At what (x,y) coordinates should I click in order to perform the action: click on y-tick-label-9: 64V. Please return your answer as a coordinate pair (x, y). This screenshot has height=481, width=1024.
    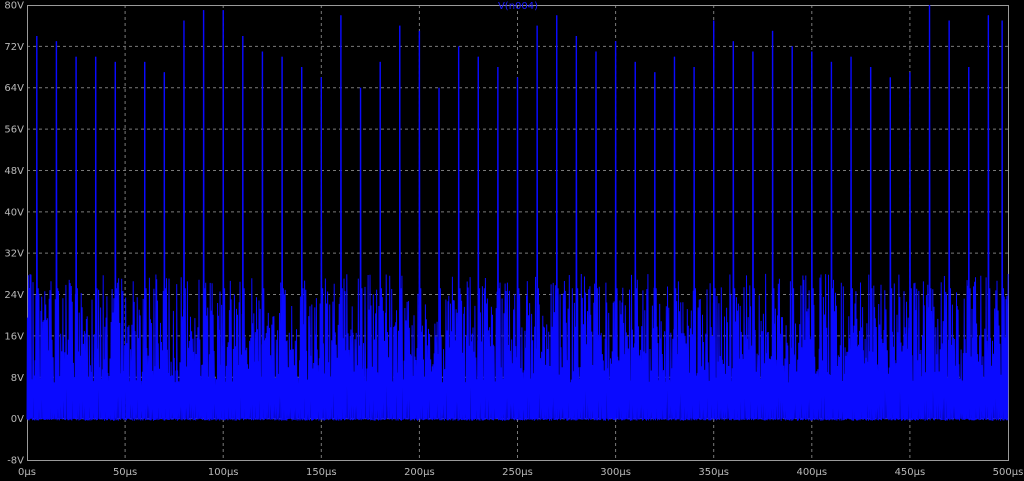
    Looking at the image, I should click on (14, 88).